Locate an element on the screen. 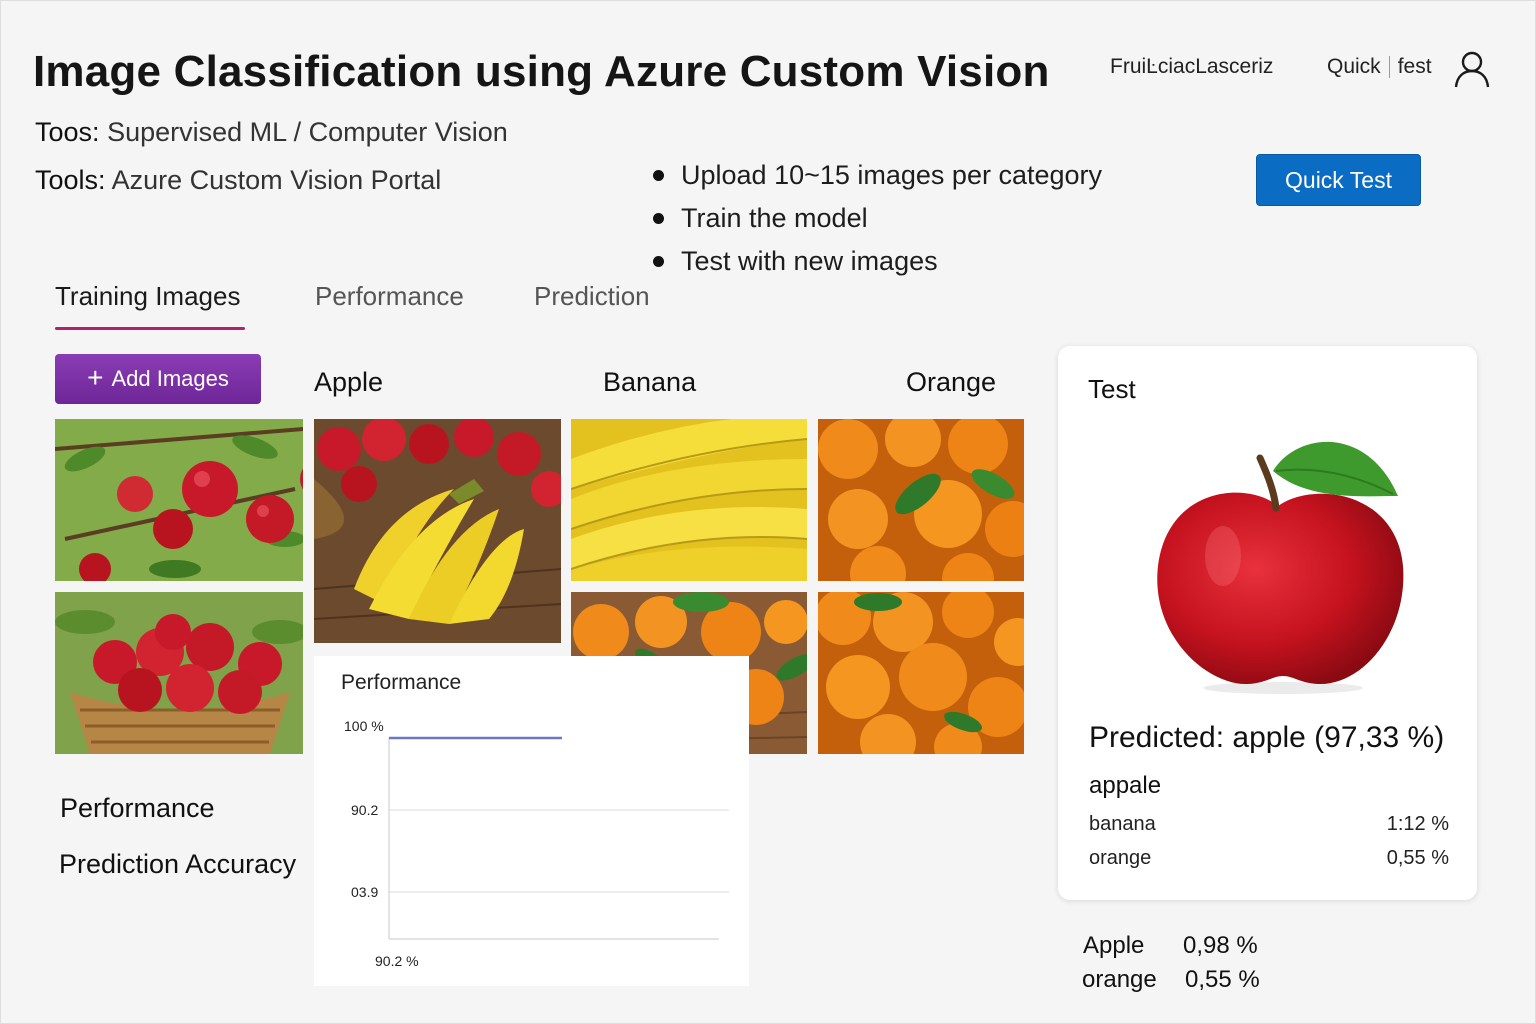 This screenshot has height=1024, width=1536. topic-value: Supervised ML / Computer Vision is located at coordinates (307, 132).